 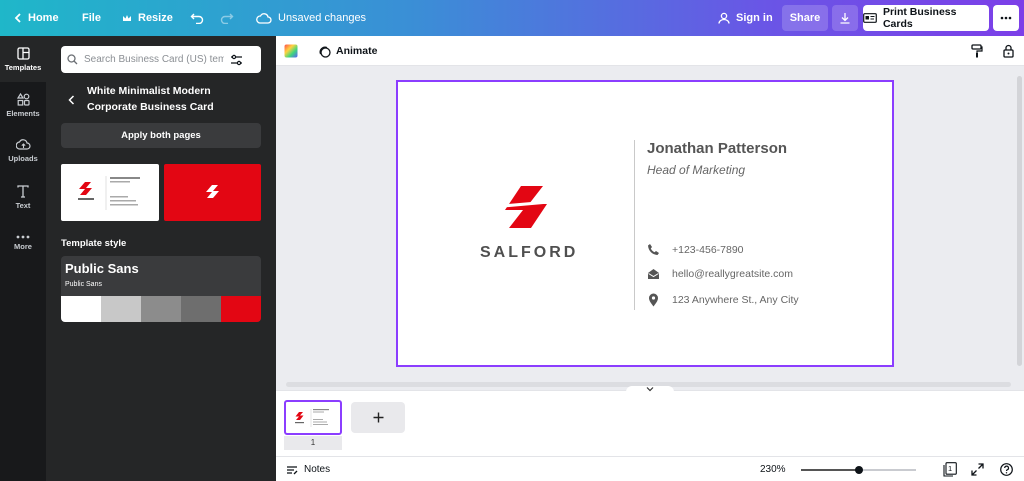 I want to click on template-style-heading: Template style, so click(x=94, y=243).